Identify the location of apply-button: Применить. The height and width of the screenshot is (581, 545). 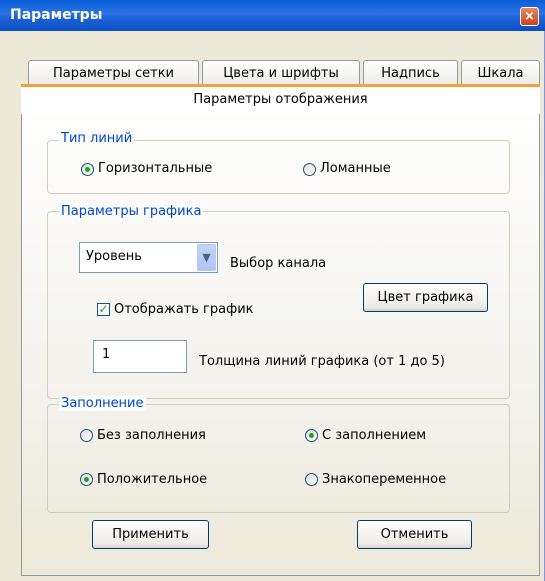
(150, 534).